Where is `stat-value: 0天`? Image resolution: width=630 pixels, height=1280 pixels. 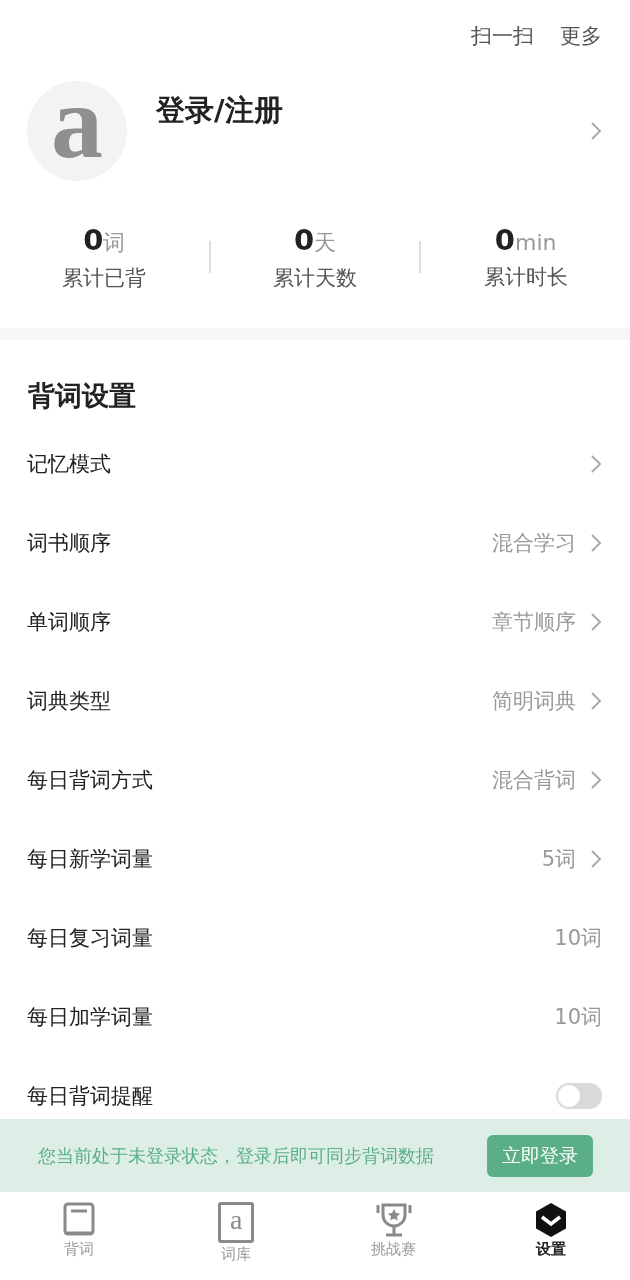
stat-value: 0天 is located at coordinates (315, 240).